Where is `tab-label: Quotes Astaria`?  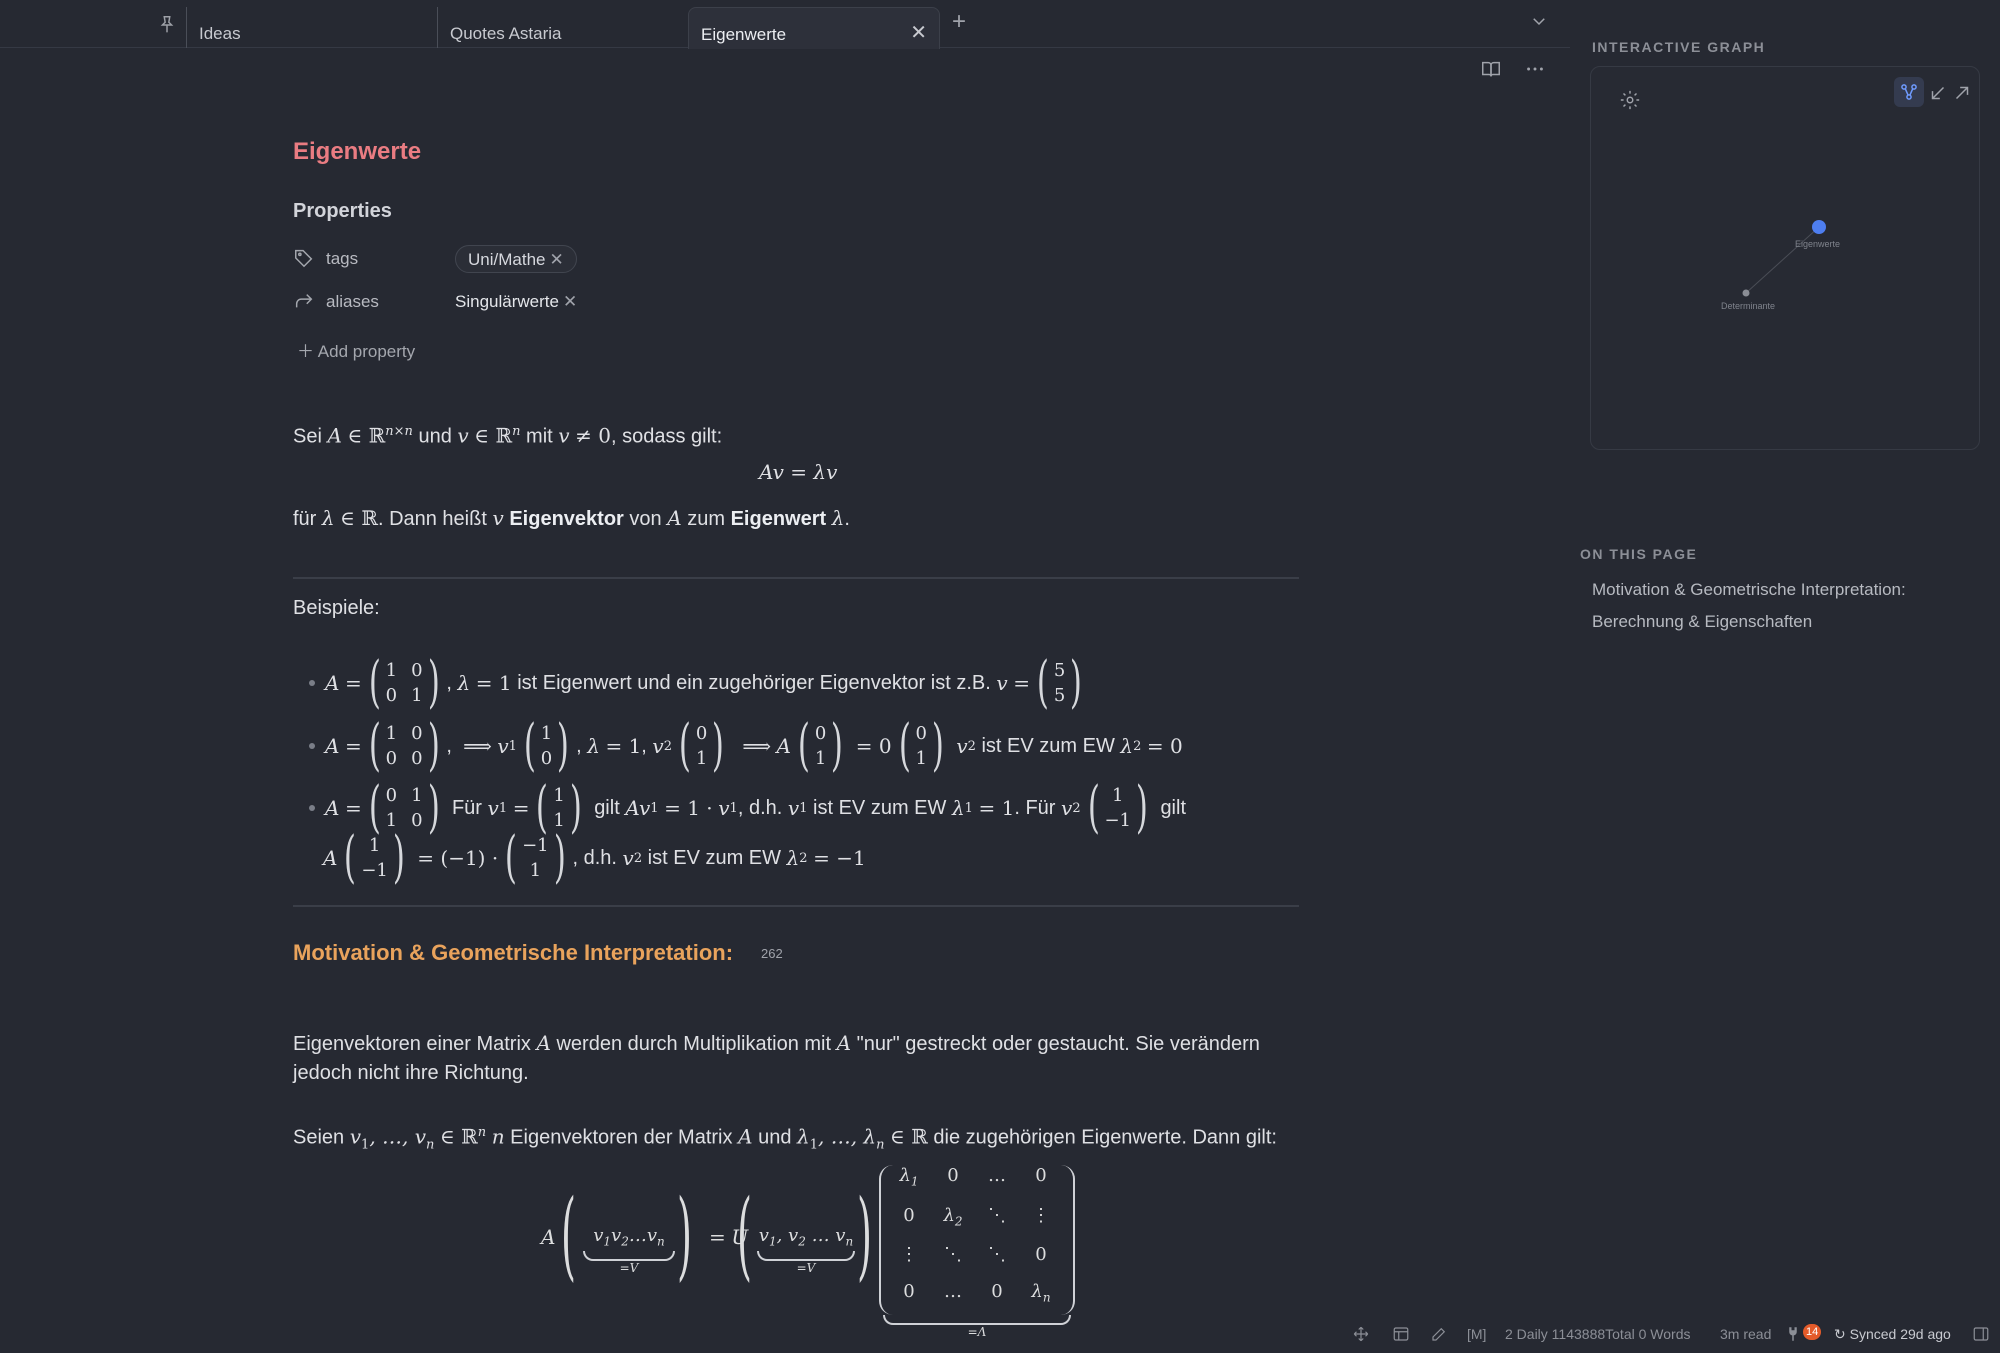 tab-label: Quotes Astaria is located at coordinates (506, 33).